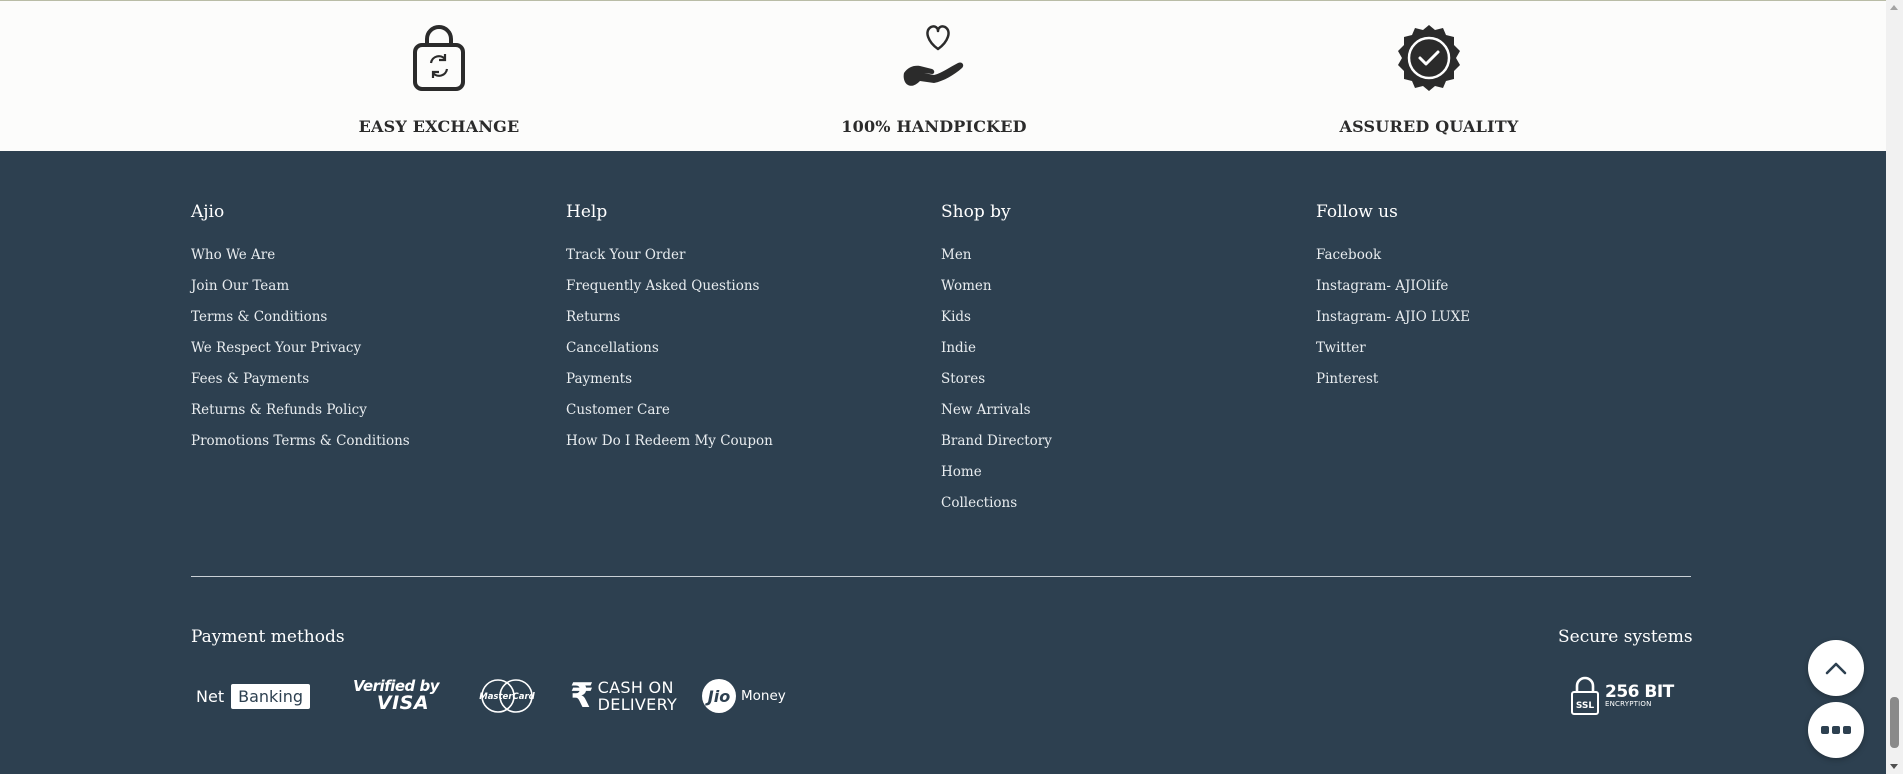  I want to click on scrollbar-thumb, so click(1894, 722).